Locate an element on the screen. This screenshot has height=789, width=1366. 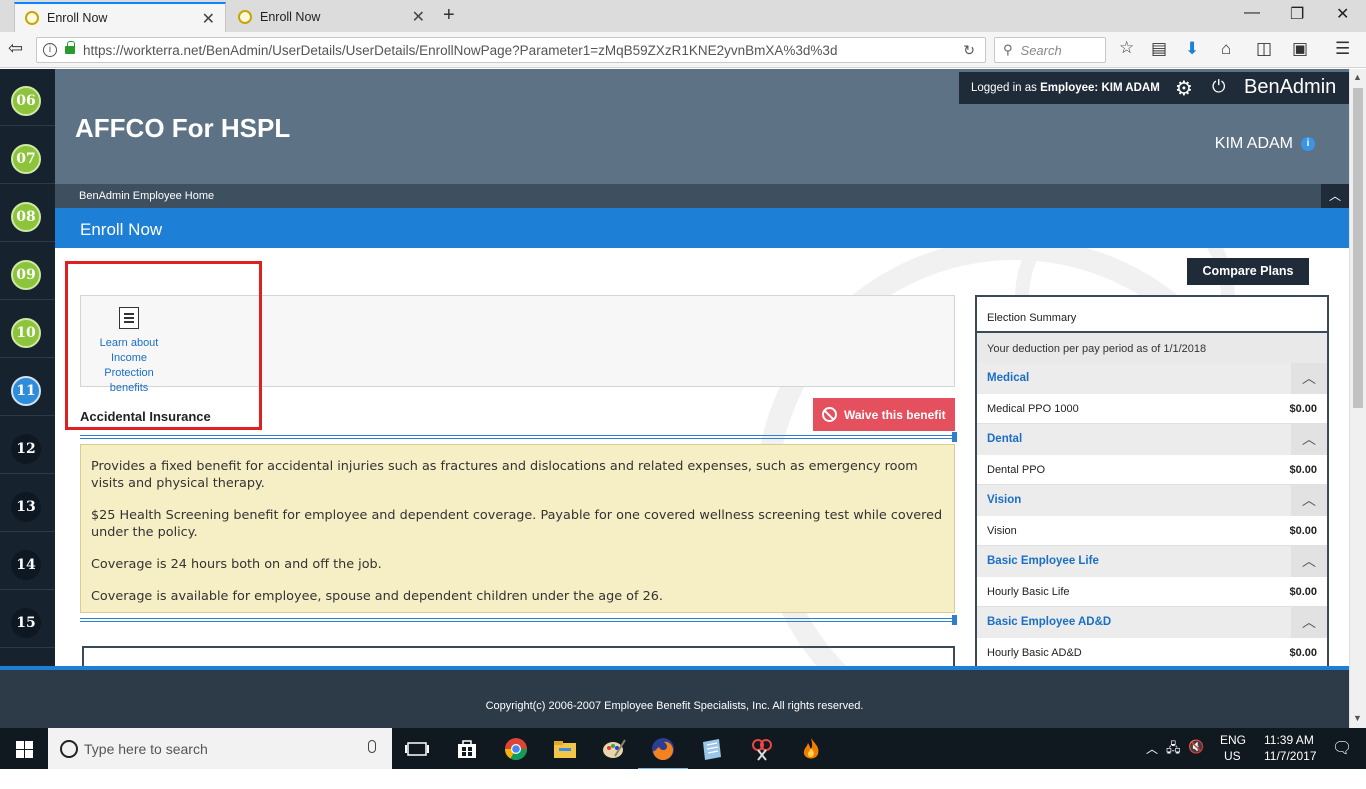
plan-name: Medical PPO 1000 is located at coordinates (1033, 409).